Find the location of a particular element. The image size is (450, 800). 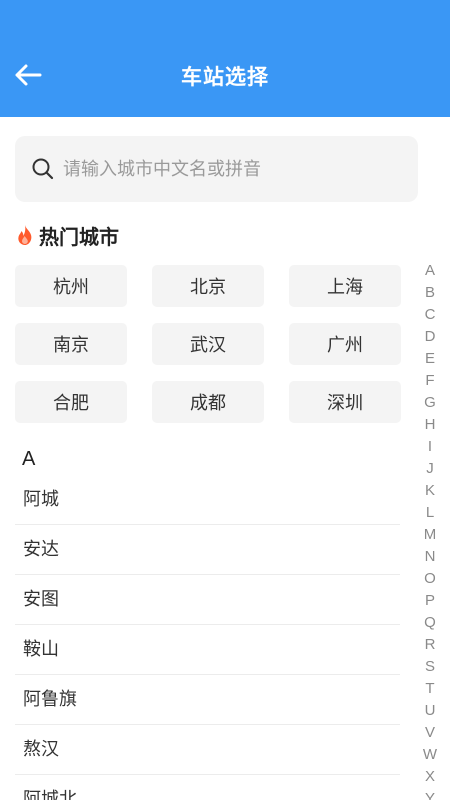

list-item: 阿城 is located at coordinates (207, 500).